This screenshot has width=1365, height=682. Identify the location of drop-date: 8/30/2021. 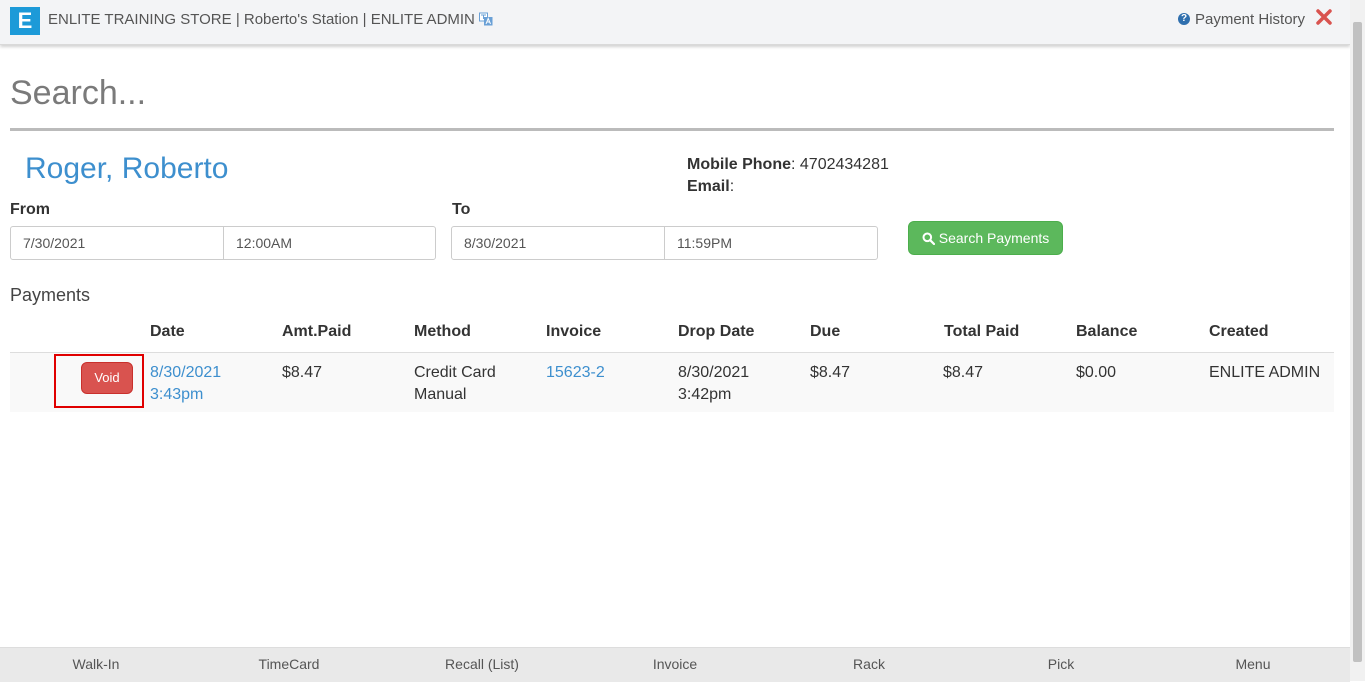
(714, 372).